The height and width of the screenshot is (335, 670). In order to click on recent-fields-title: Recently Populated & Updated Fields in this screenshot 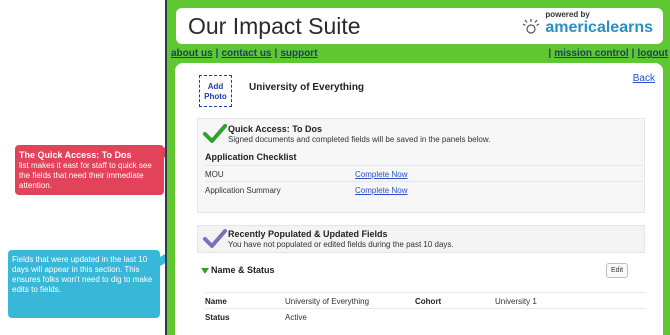, I will do `click(308, 234)`.